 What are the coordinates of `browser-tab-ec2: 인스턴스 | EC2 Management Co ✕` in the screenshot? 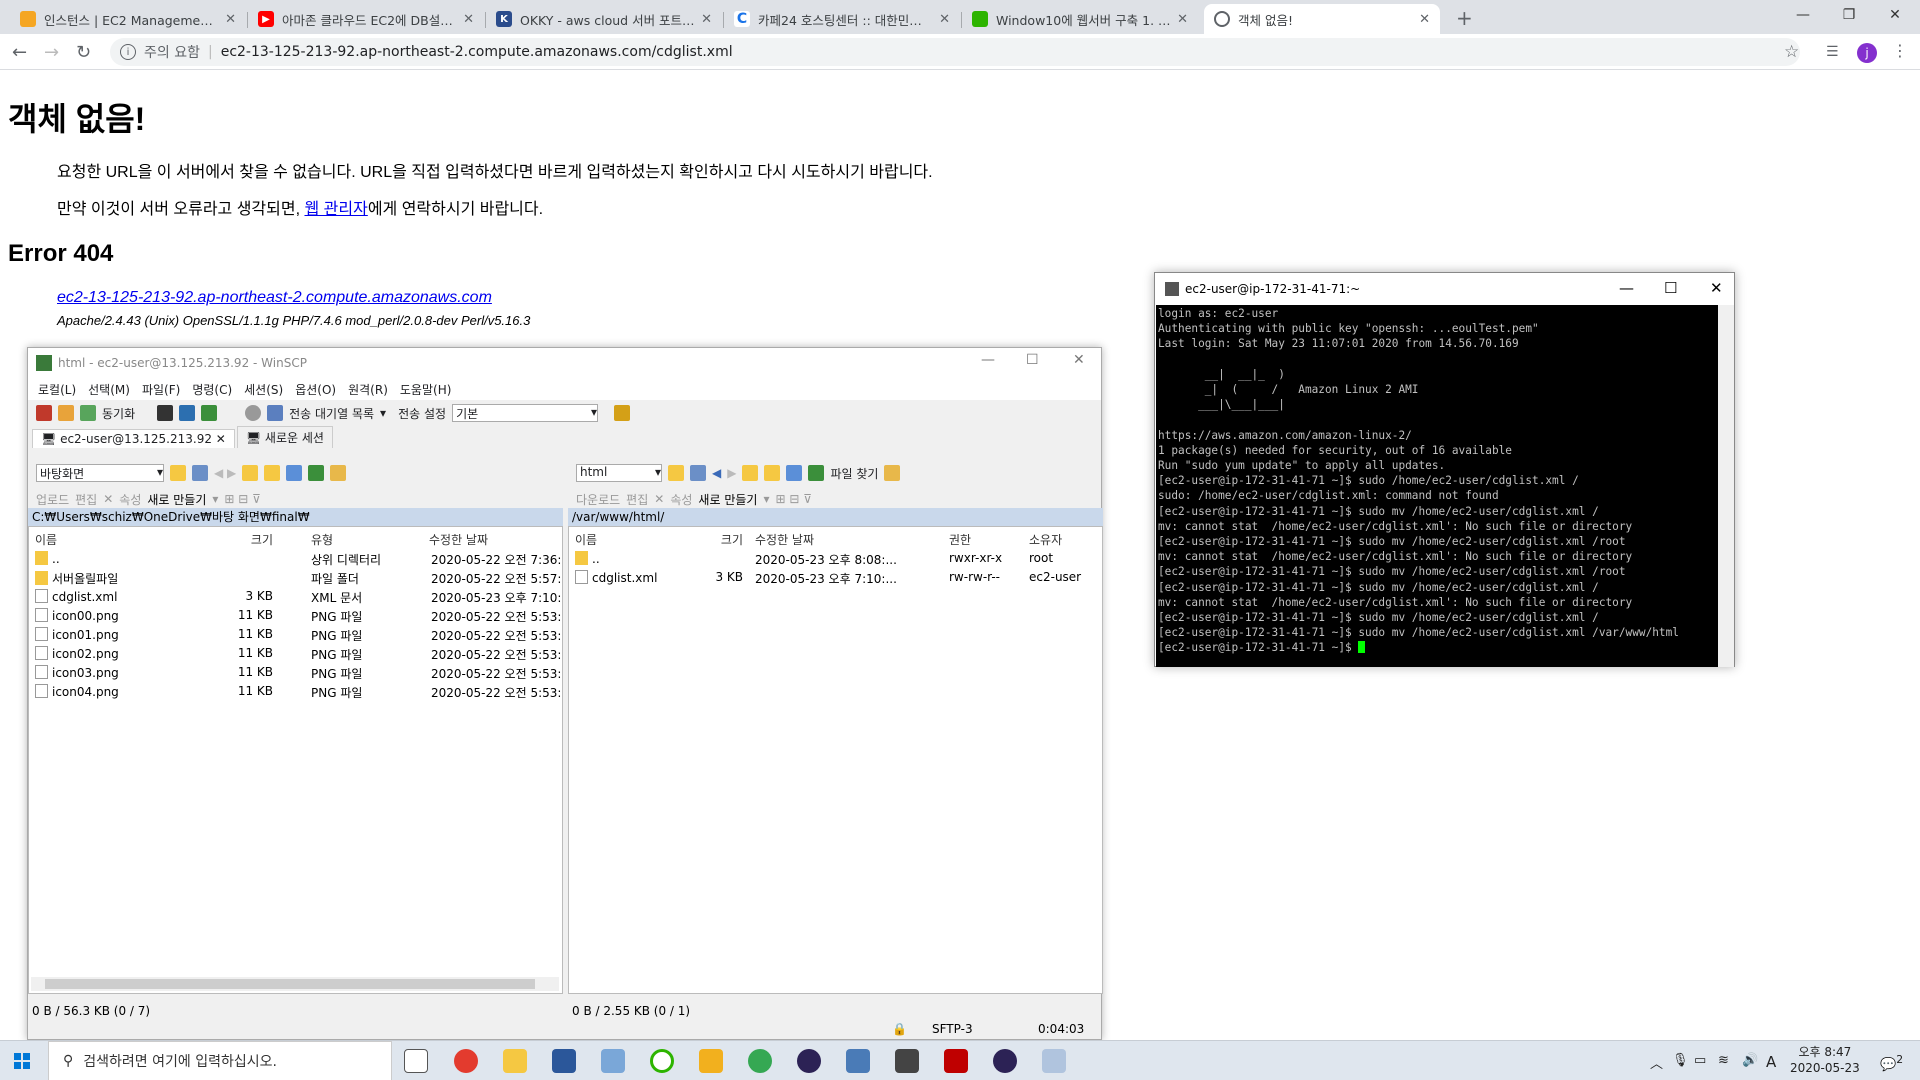 It's located at (128, 19).